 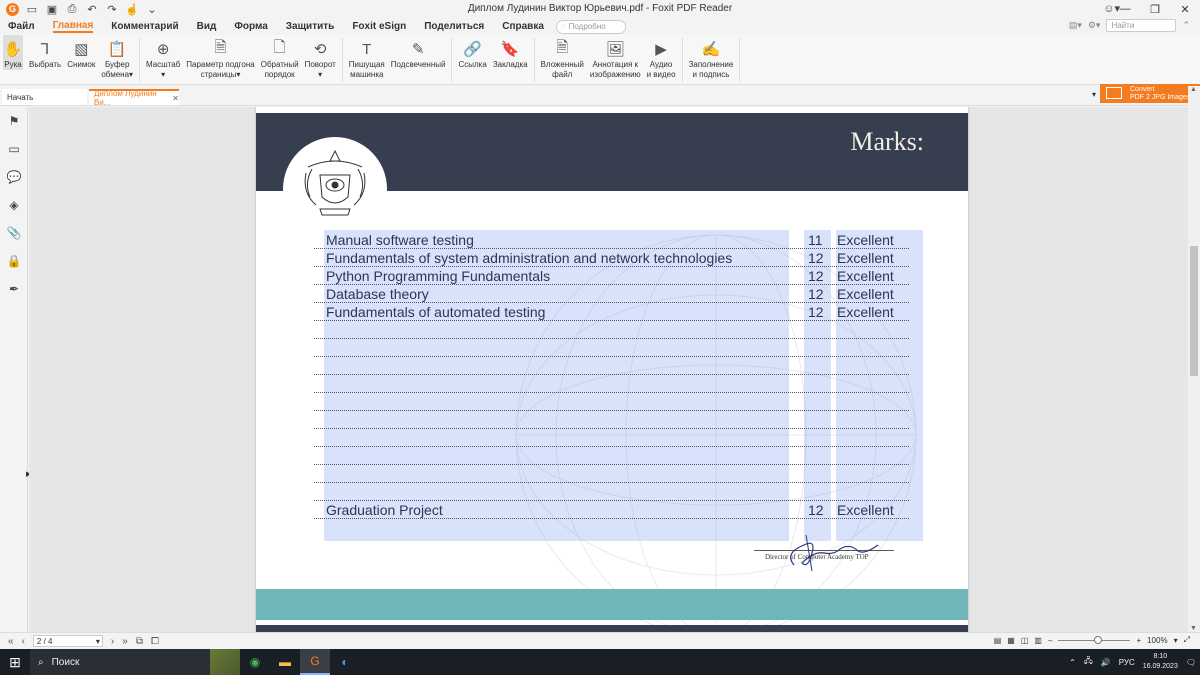 I want to click on zoom-out-icon: –, so click(x=1050, y=640).